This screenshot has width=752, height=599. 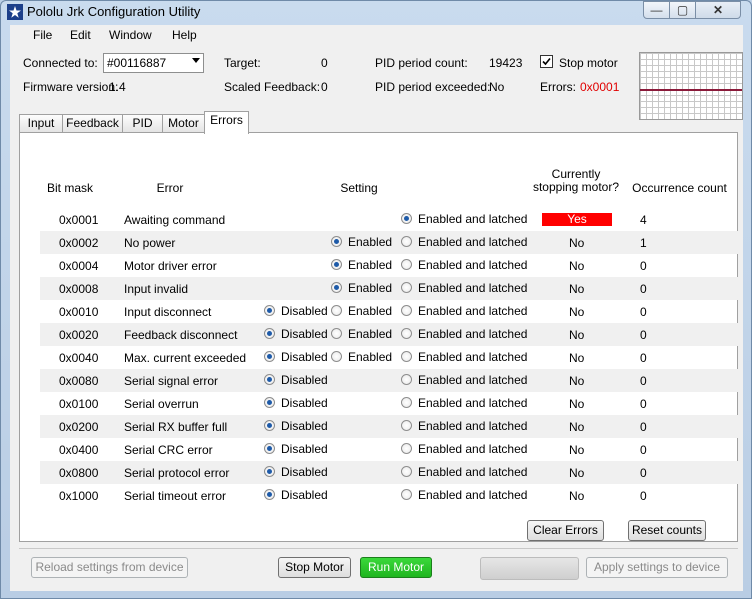 What do you see at coordinates (60, 63) in the screenshot?
I see `connected-label: Connected to:` at bounding box center [60, 63].